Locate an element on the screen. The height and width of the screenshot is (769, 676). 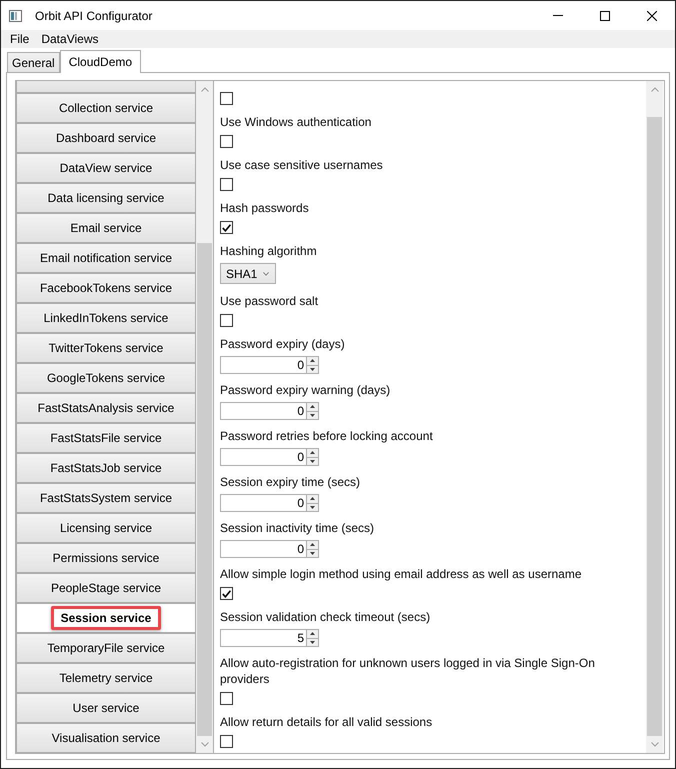
service-button: PeopleStage service is located at coordinates (106, 588).